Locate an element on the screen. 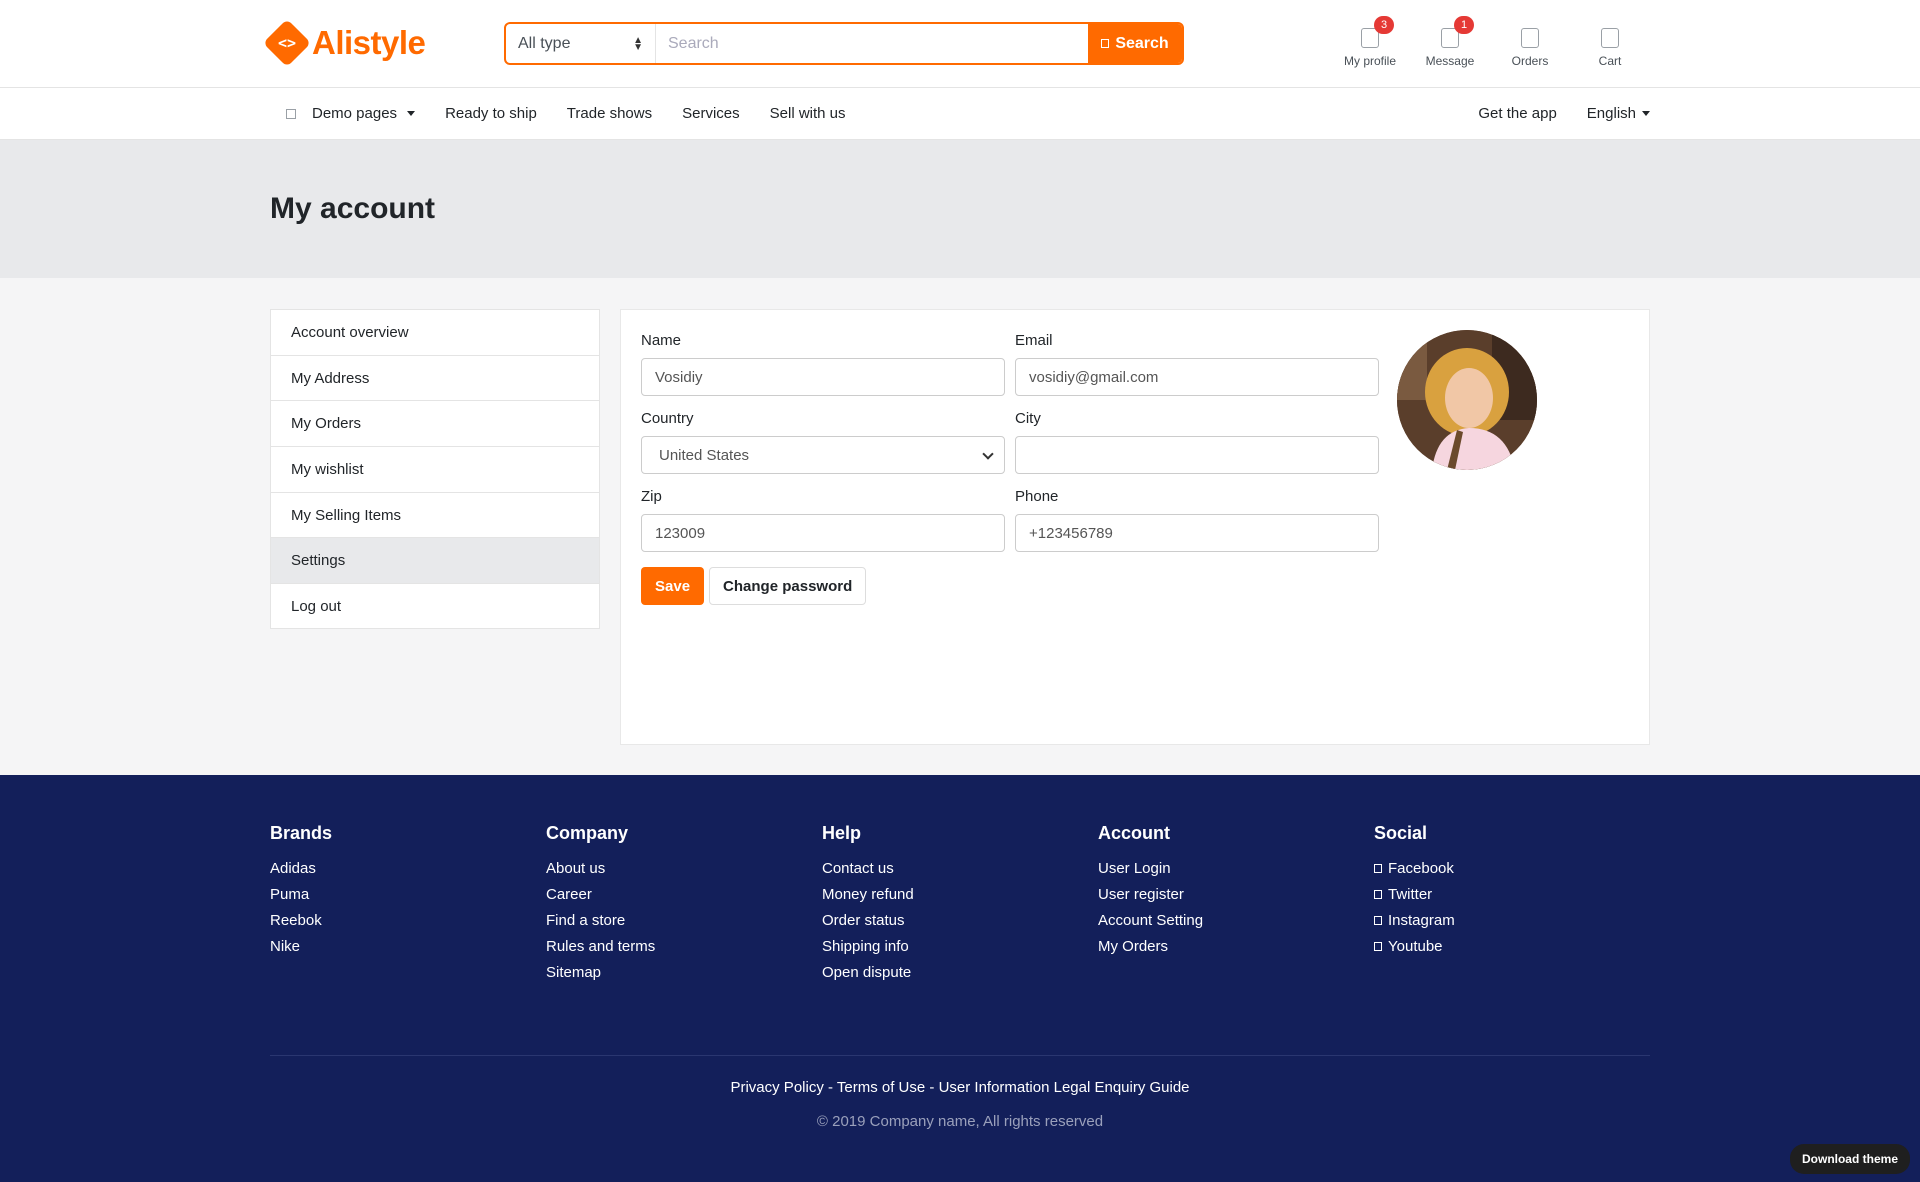 The image size is (1920, 1182). name-label: Name is located at coordinates (661, 340).